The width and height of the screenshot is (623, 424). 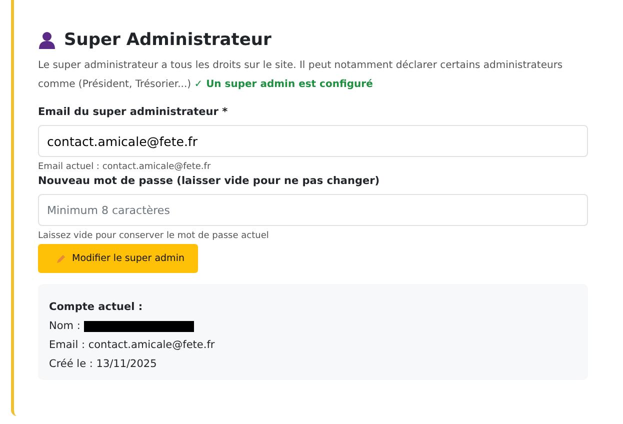 I want to click on pencil-icon, so click(x=61, y=259).